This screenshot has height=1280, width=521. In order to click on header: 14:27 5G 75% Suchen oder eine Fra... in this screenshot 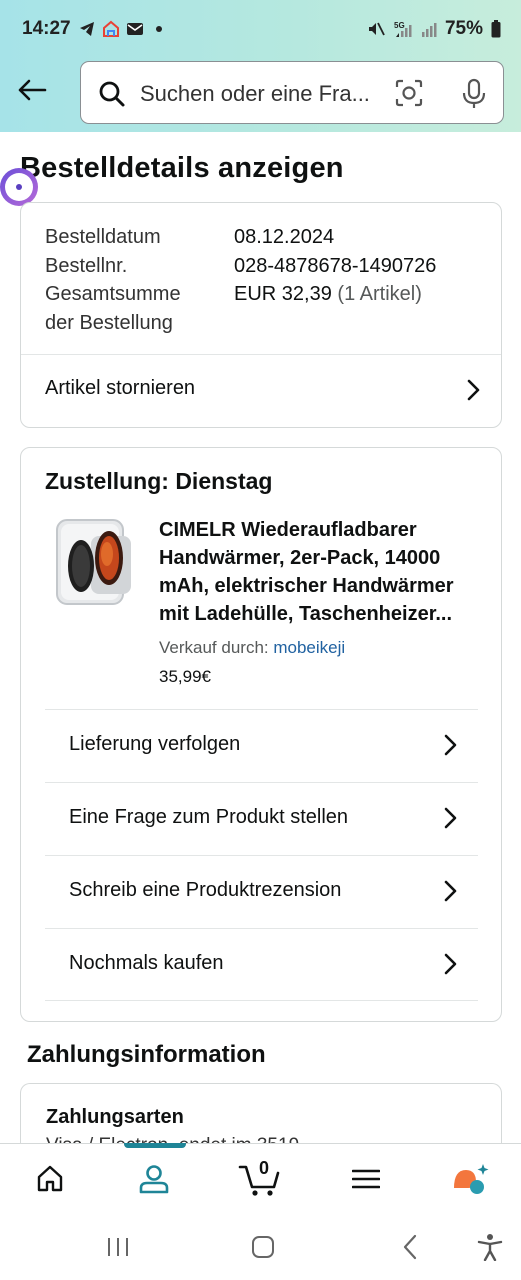, I will do `click(260, 66)`.